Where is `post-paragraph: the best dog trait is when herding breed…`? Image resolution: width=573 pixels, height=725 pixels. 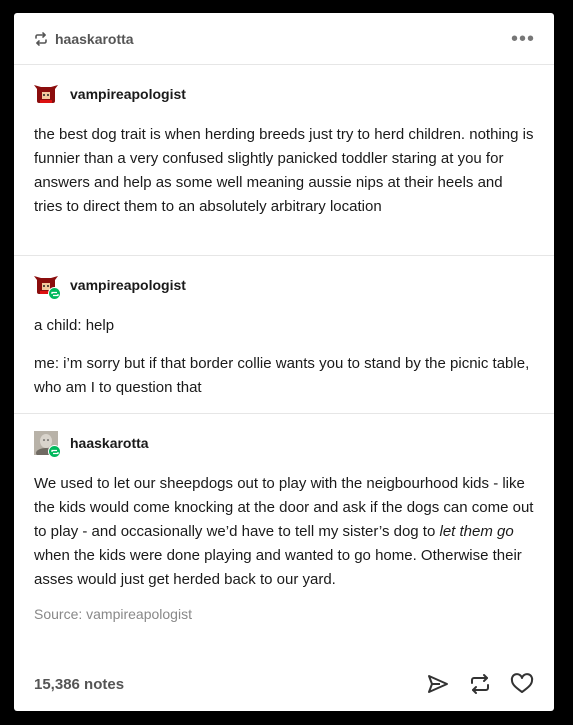 post-paragraph: the best dog trait is when herding breed… is located at coordinates (284, 170).